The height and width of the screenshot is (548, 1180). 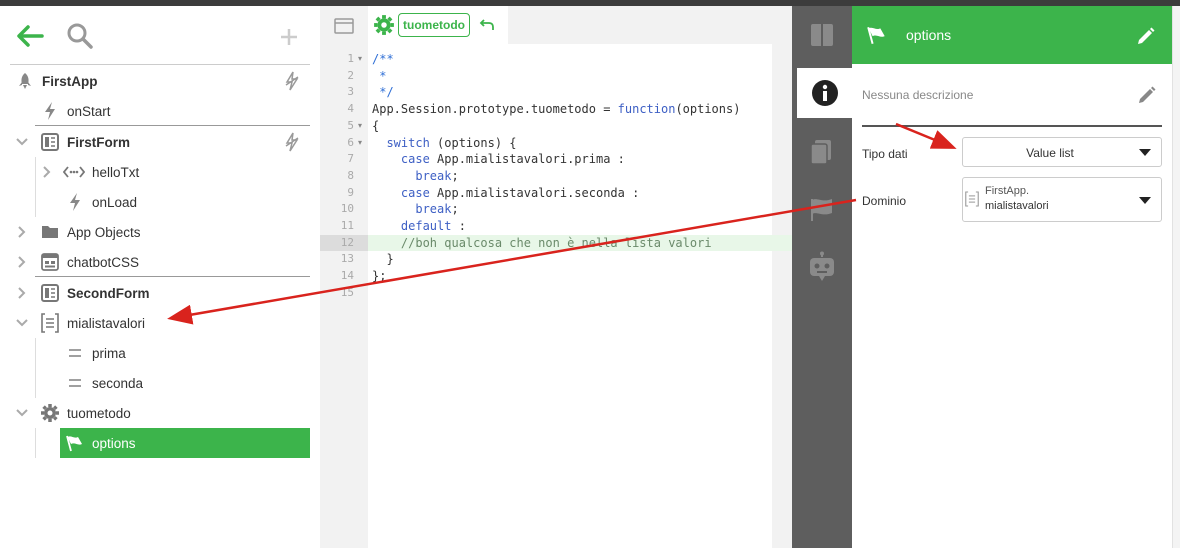 What do you see at coordinates (350, 175) in the screenshot?
I see `line-number: 8` at bounding box center [350, 175].